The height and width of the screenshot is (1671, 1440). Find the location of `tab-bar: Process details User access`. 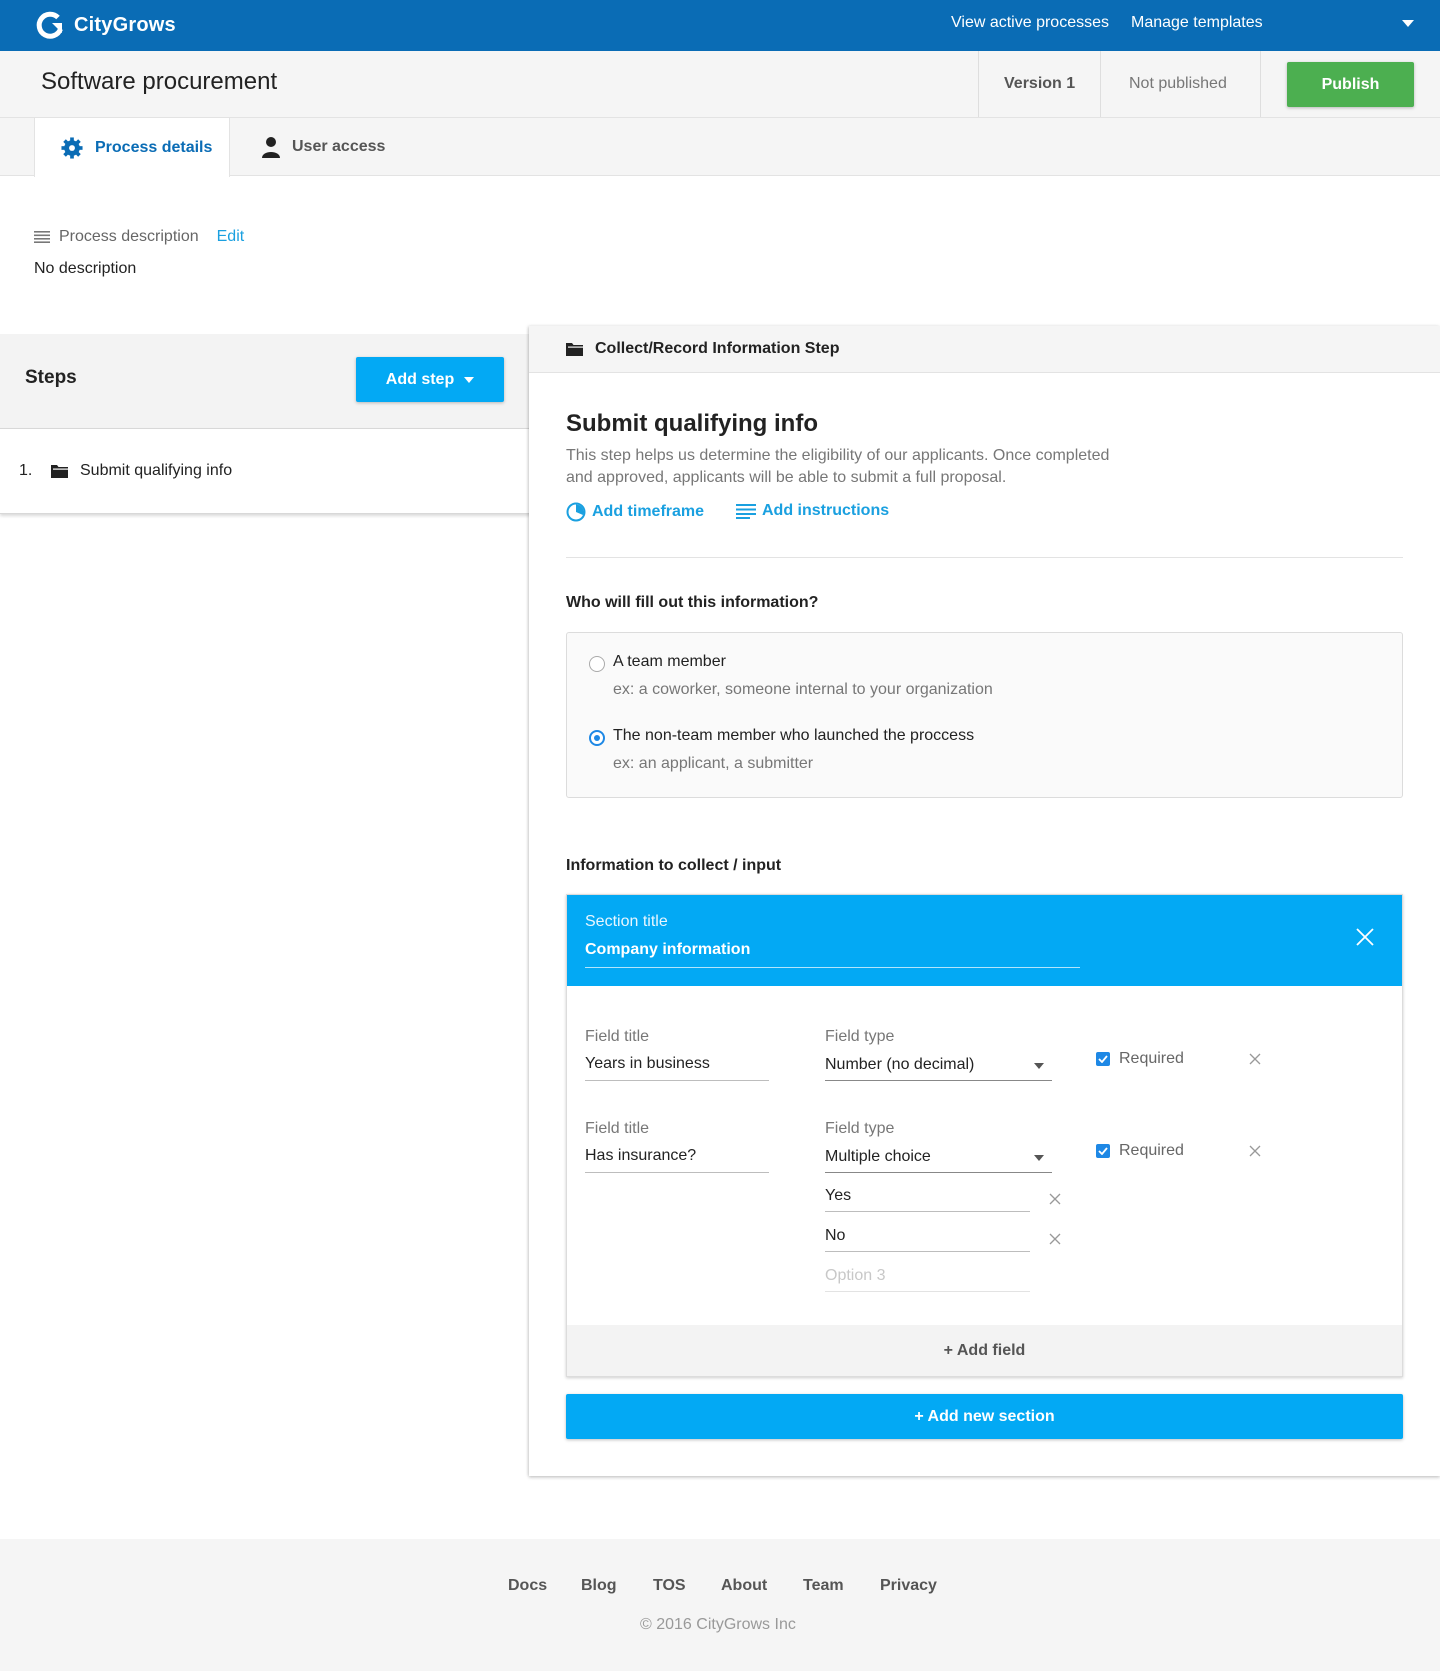

tab-bar: Process details User access is located at coordinates (720, 147).